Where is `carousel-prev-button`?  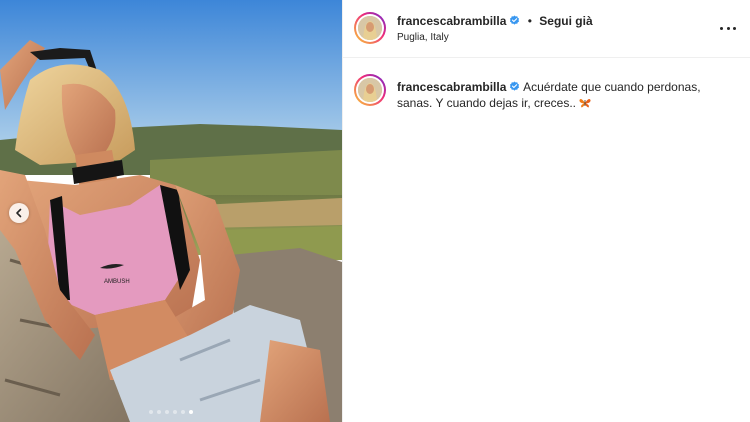 carousel-prev-button is located at coordinates (19, 213).